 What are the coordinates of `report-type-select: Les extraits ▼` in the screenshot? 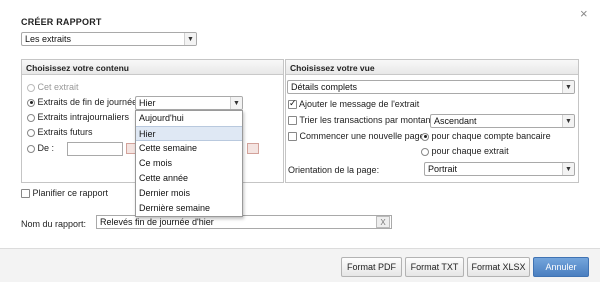 It's located at (109, 39).